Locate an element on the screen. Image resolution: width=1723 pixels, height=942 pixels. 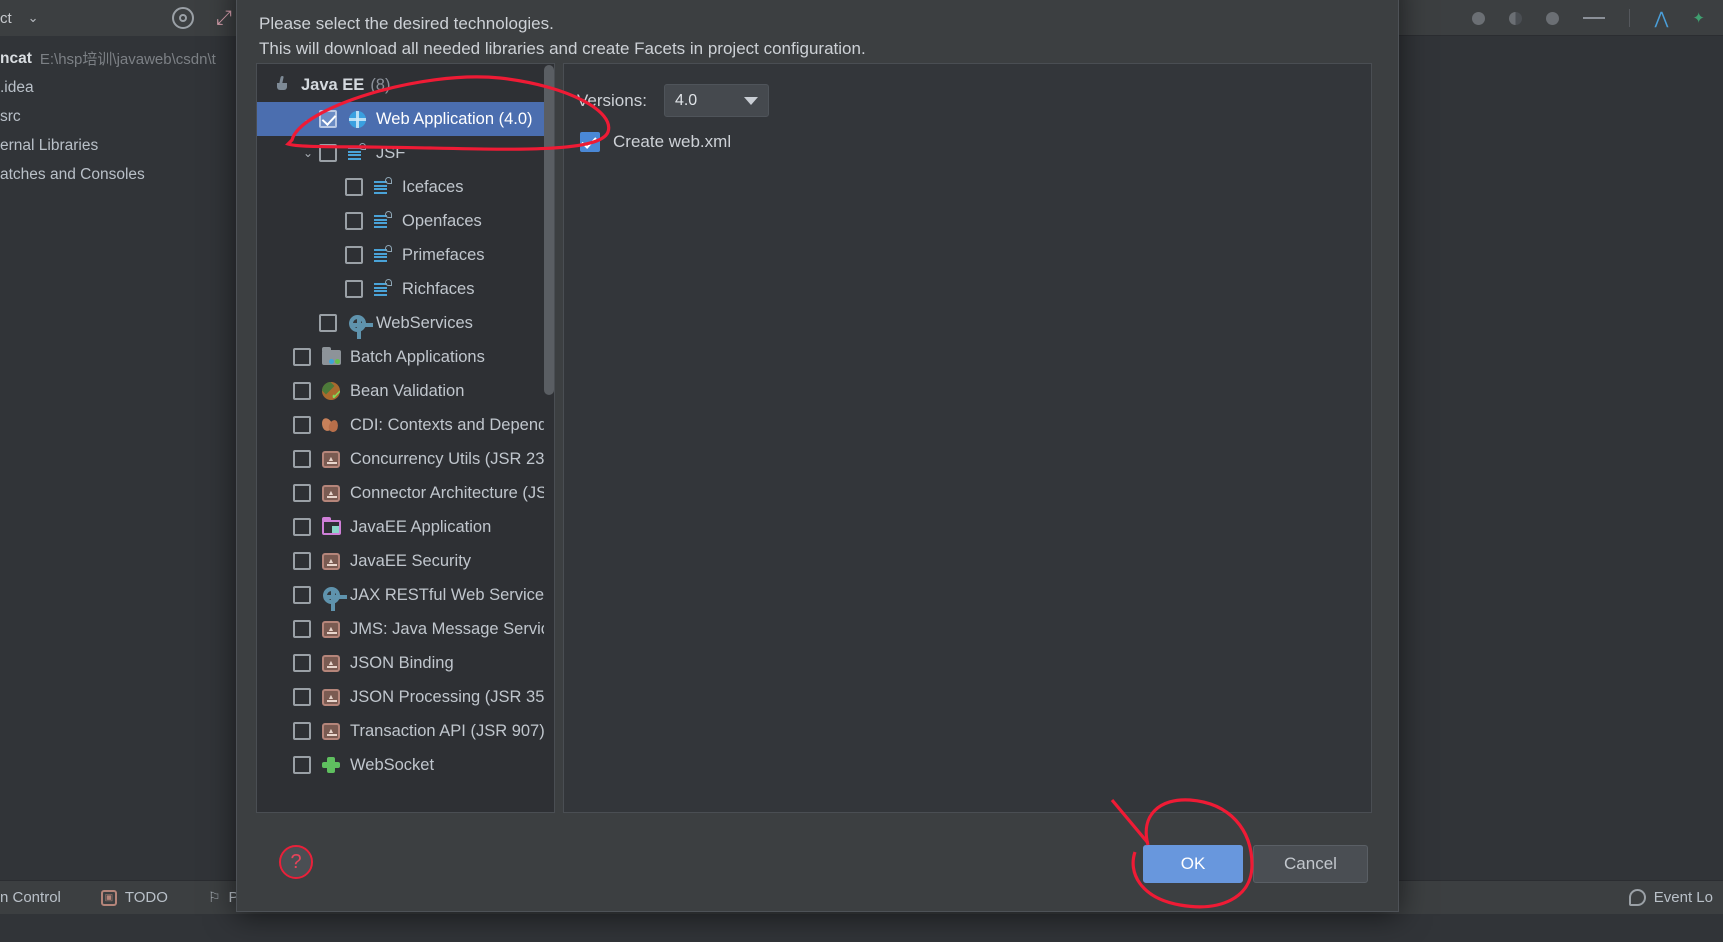
project-tree-row: atches and Consoles is located at coordinates (125, 174).